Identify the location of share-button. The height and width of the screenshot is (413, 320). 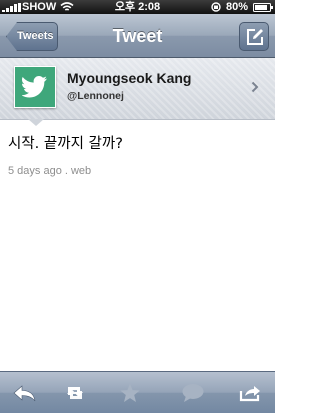
(250, 392).